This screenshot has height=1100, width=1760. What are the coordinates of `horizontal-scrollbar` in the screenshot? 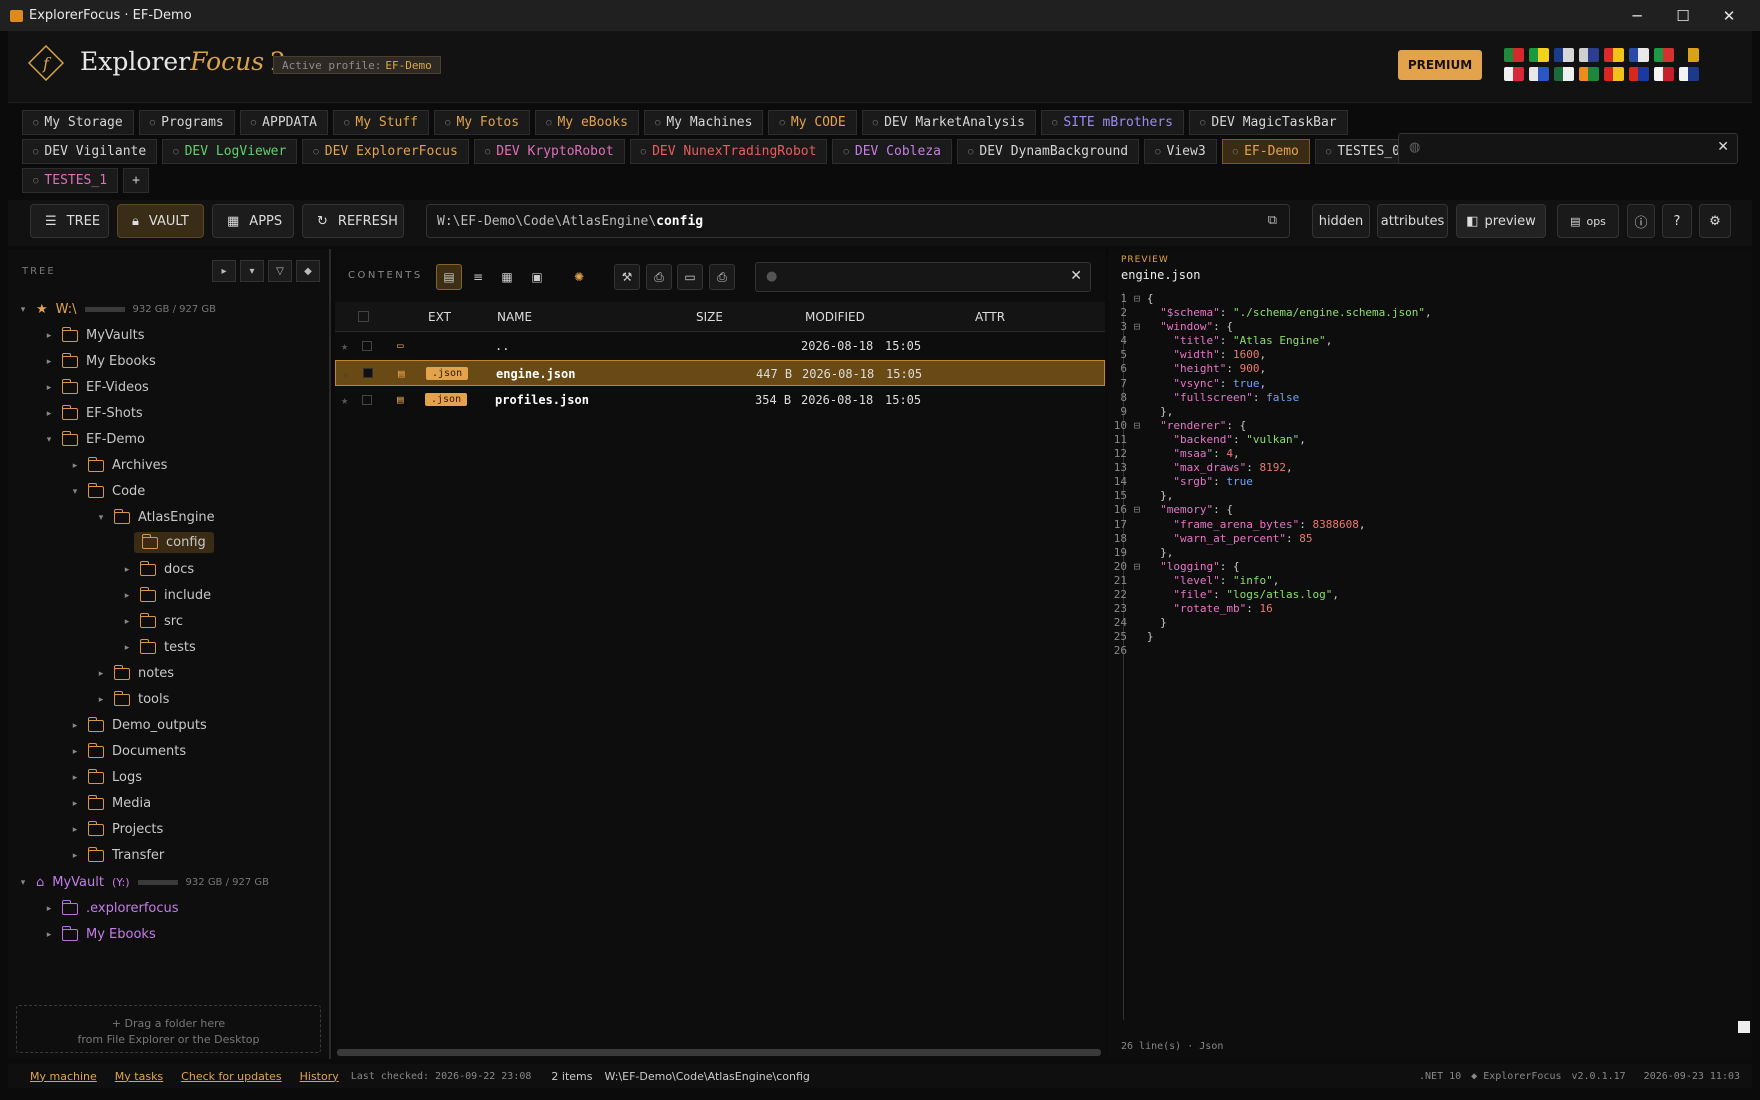 It's located at (719, 1052).